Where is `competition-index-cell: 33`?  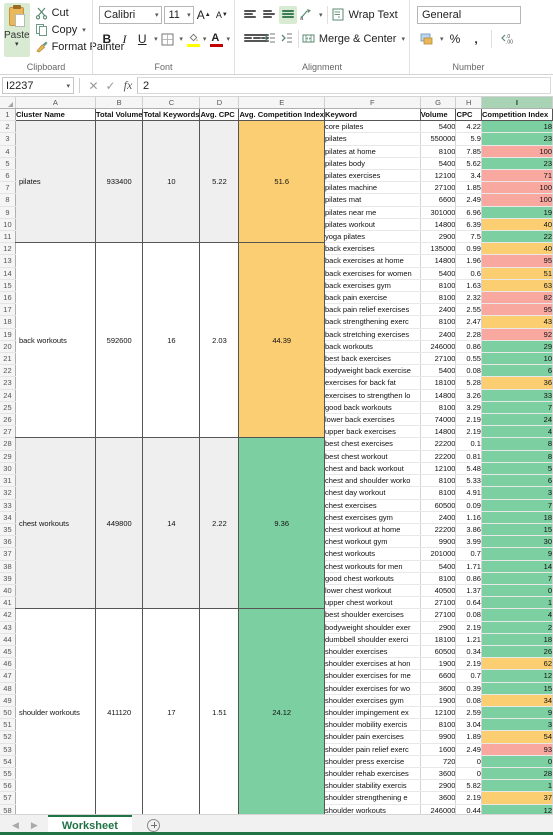 competition-index-cell: 33 is located at coordinates (517, 395).